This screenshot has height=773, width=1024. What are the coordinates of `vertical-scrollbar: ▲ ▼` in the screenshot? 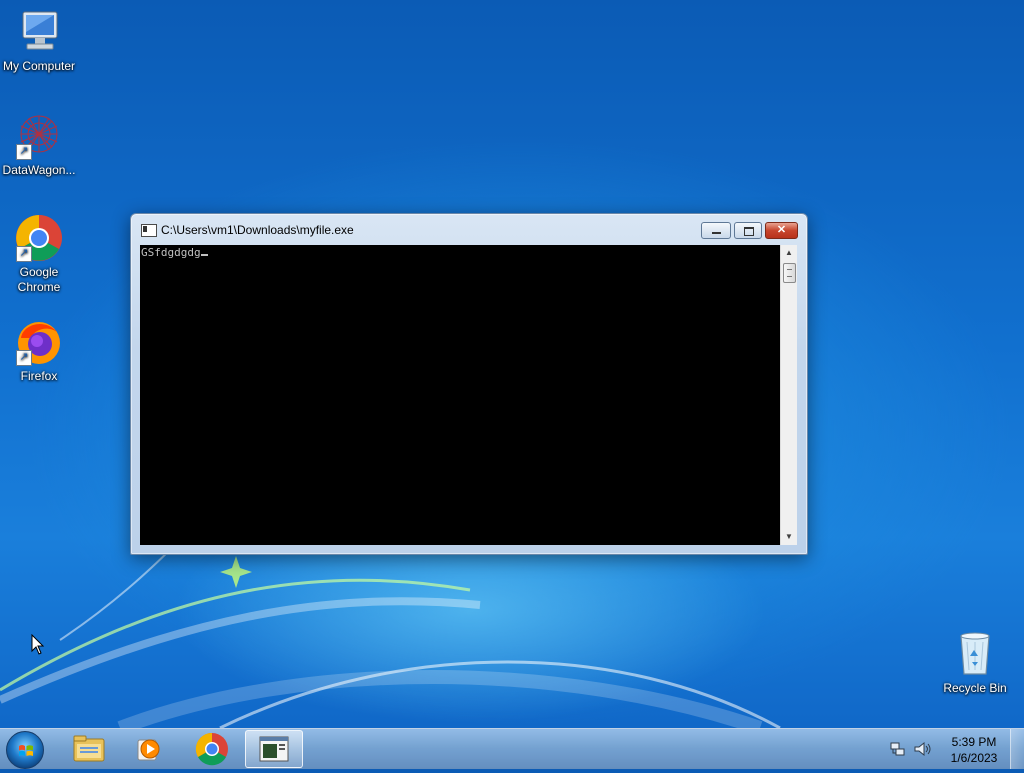 It's located at (788, 395).